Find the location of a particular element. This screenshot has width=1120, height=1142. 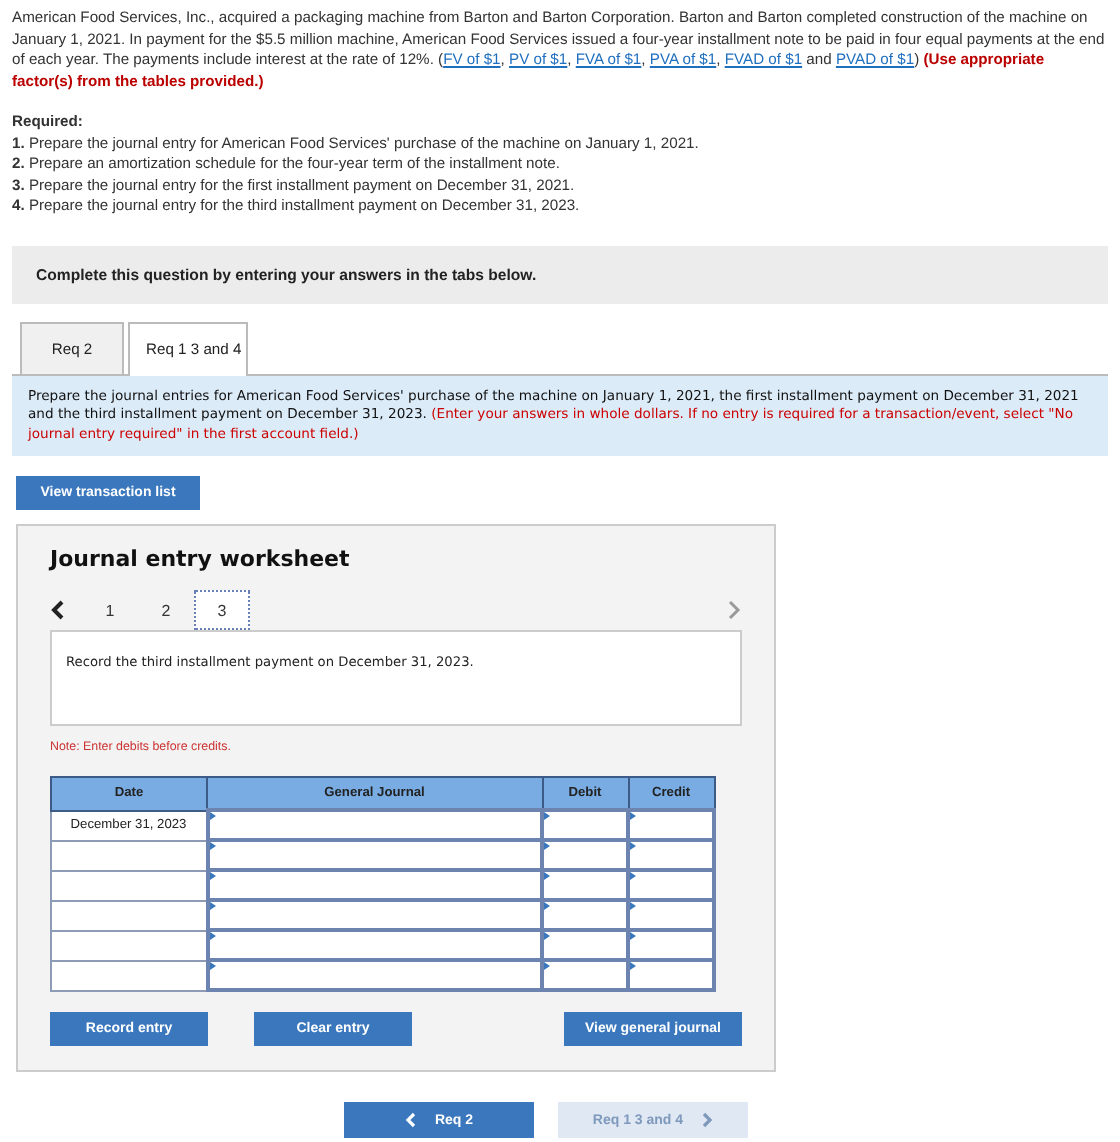

chevron-left-icon is located at coordinates (410, 1120).